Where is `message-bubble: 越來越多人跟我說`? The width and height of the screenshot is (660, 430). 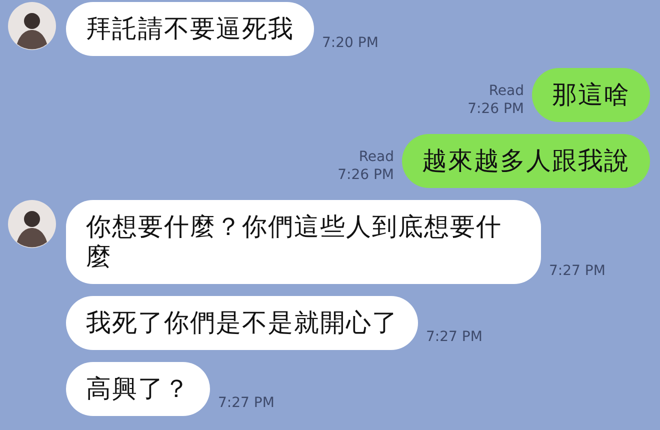
message-bubble: 越來越多人跟我說 is located at coordinates (526, 161).